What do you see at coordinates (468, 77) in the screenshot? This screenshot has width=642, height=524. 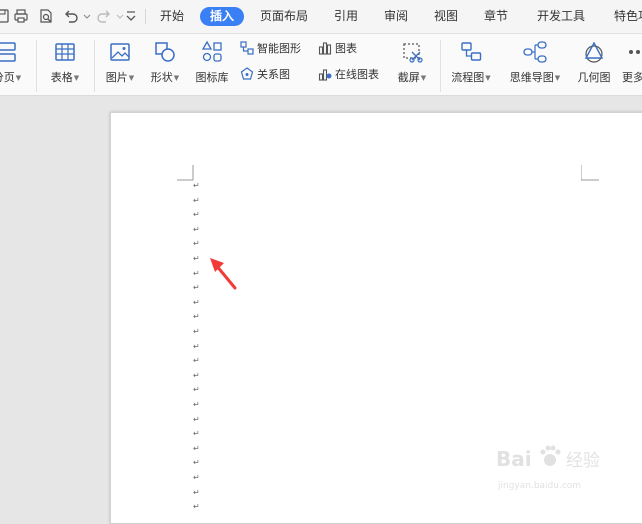 I see `flowchart-label: 流程图` at bounding box center [468, 77].